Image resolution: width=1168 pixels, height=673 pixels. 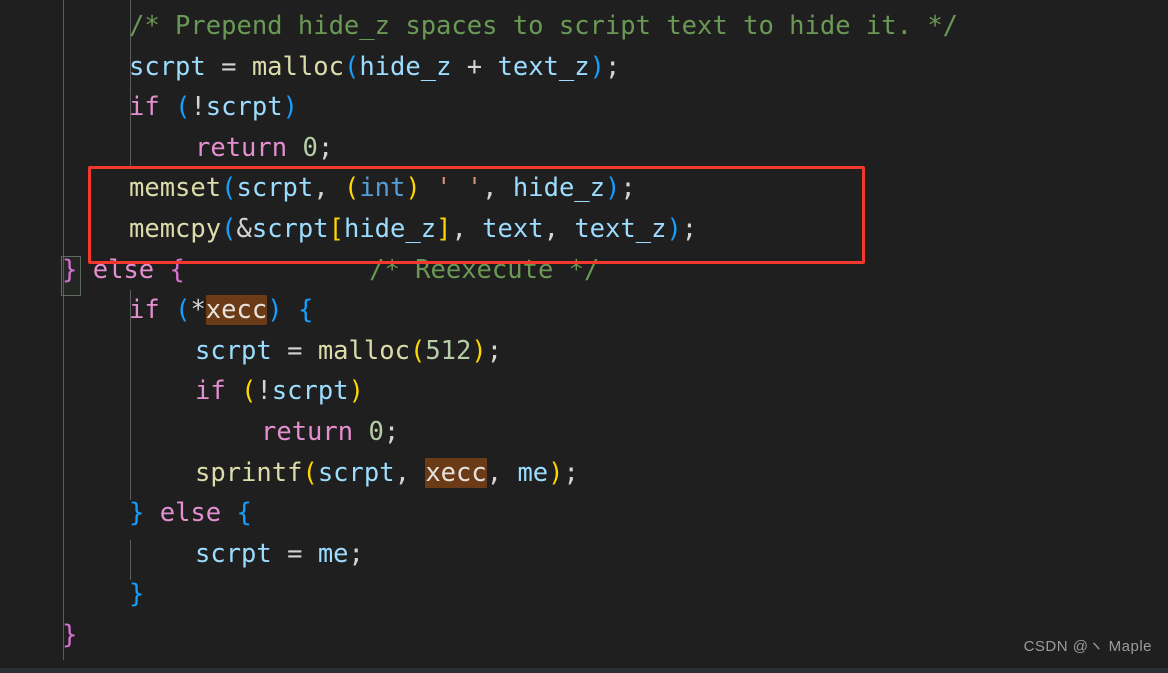 What do you see at coordinates (244, 229) in the screenshot?
I see `code-token: &` at bounding box center [244, 229].